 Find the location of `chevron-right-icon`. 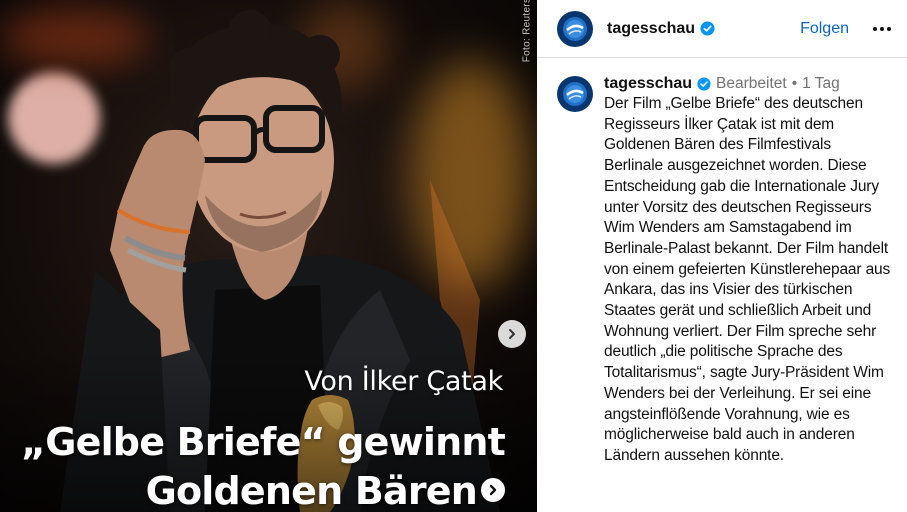

chevron-right-icon is located at coordinates (512, 334).